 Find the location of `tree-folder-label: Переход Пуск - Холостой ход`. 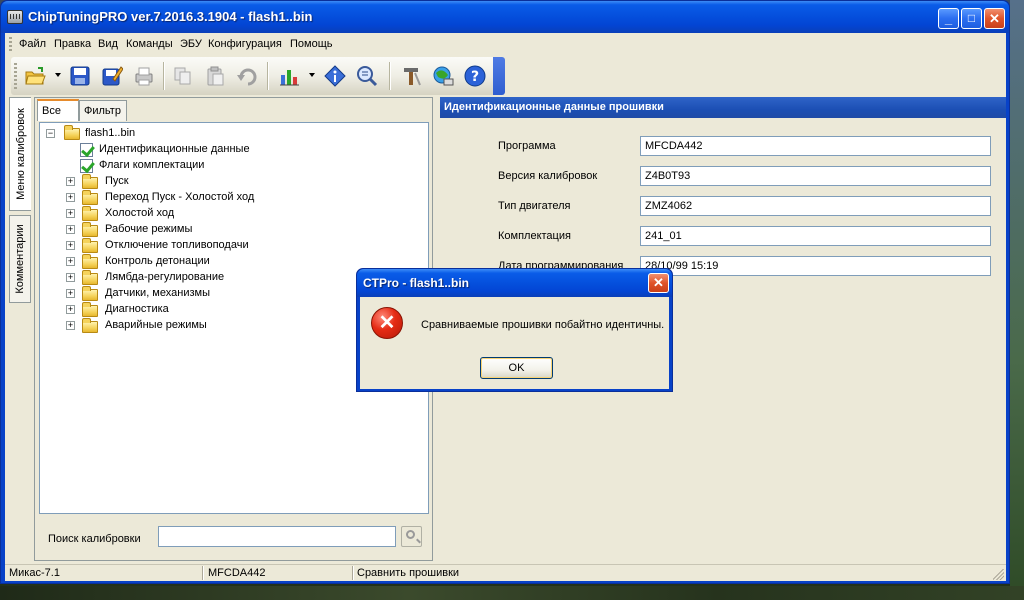

tree-folder-label: Переход Пуск - Холостой ход is located at coordinates (180, 197).